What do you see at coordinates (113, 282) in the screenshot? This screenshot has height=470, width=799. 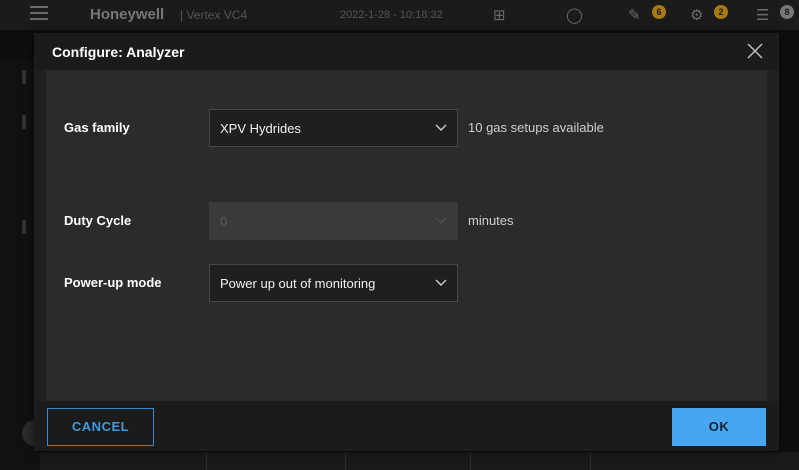 I see `power-up-mode-label: Power-up mode` at bounding box center [113, 282].